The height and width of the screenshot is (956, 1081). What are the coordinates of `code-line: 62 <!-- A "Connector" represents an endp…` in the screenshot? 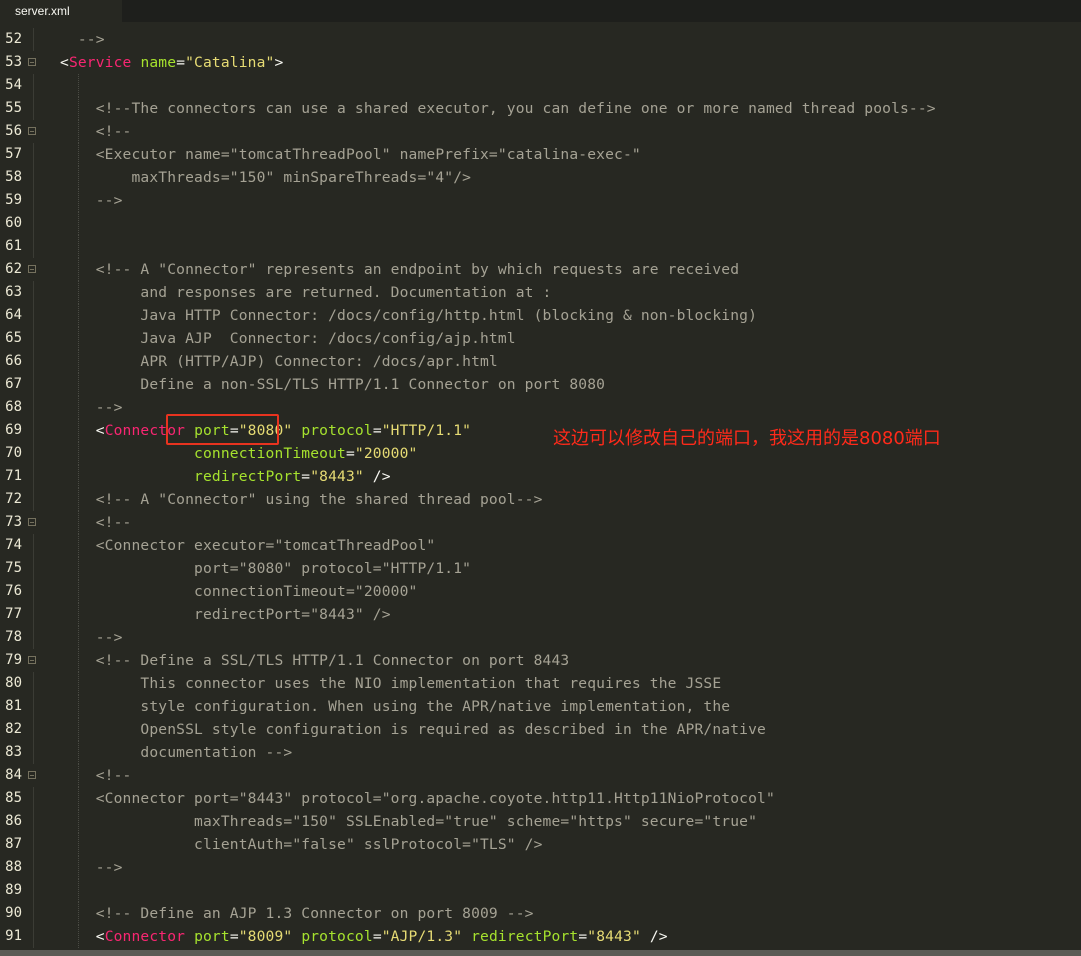 It's located at (540, 269).